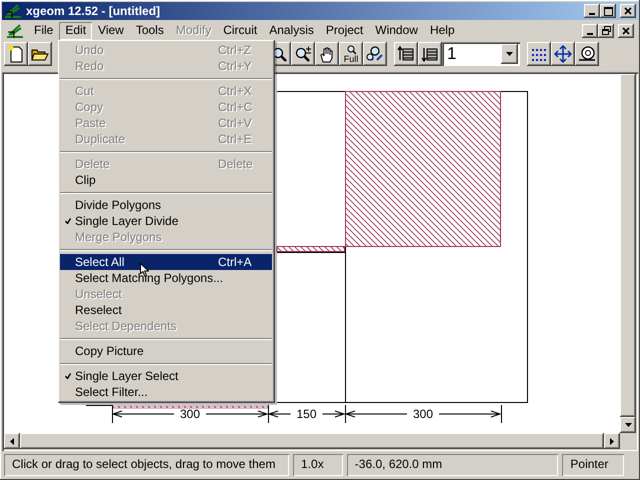 The height and width of the screenshot is (480, 640). I want to click on open-folder-icon, so click(40, 54).